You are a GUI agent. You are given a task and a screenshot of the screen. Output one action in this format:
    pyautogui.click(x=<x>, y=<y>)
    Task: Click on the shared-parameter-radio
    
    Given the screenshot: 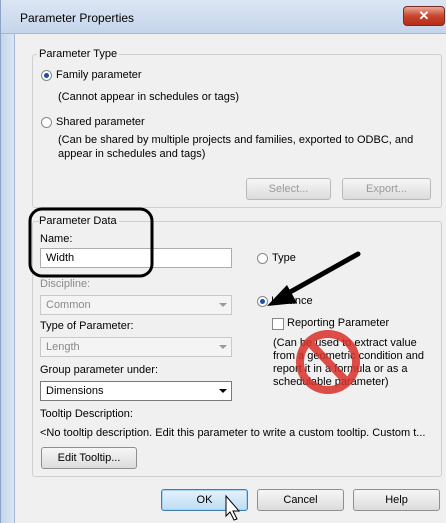 What is the action you would take?
    pyautogui.click(x=46, y=122)
    